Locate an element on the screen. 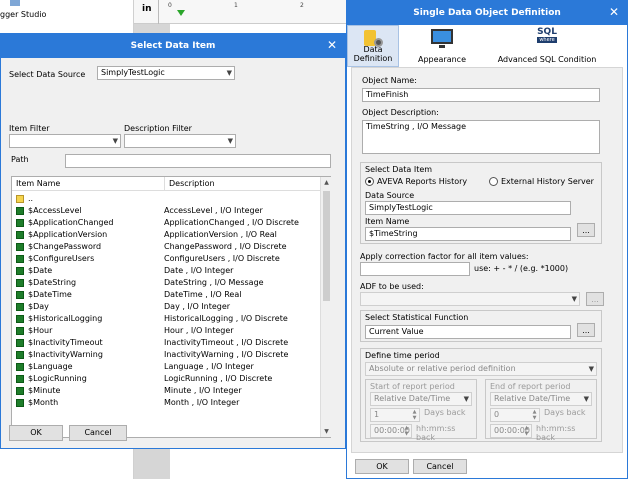  table-row: $Date Date , I/O Integer is located at coordinates (166, 271).